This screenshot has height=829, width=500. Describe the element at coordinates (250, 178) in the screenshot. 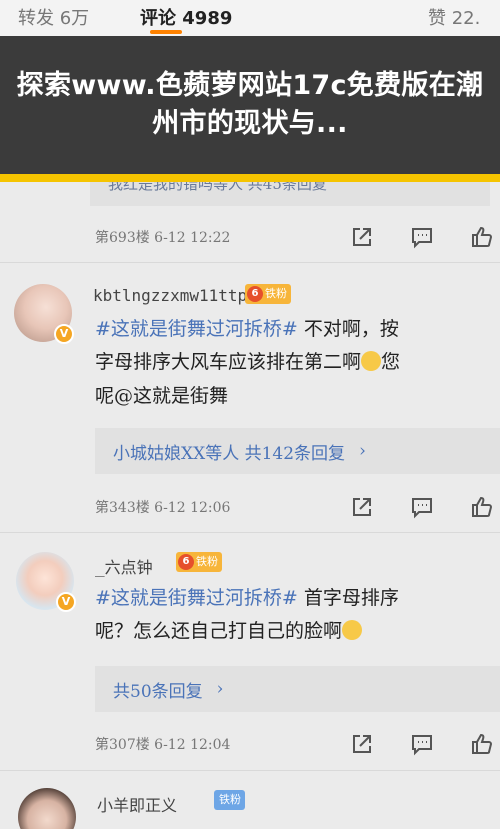

I see `overlay-accent-bar` at that location.